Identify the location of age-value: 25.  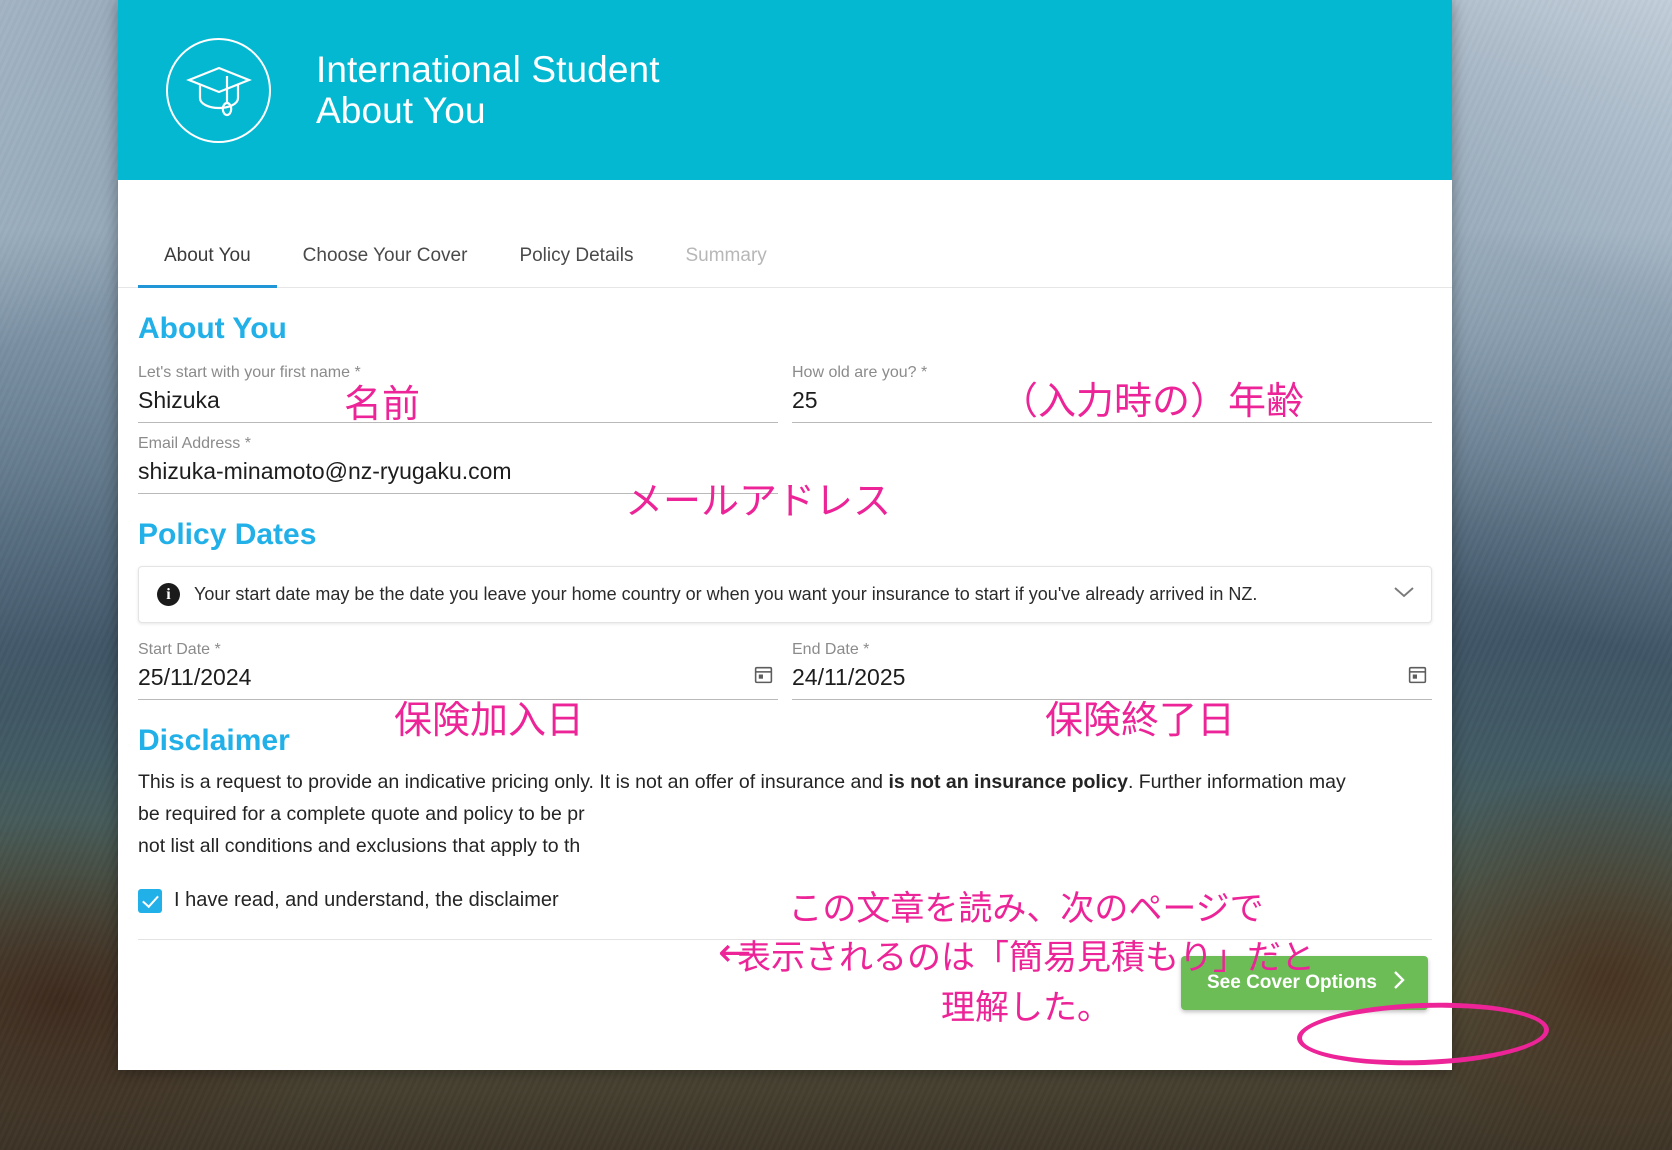
(805, 400).